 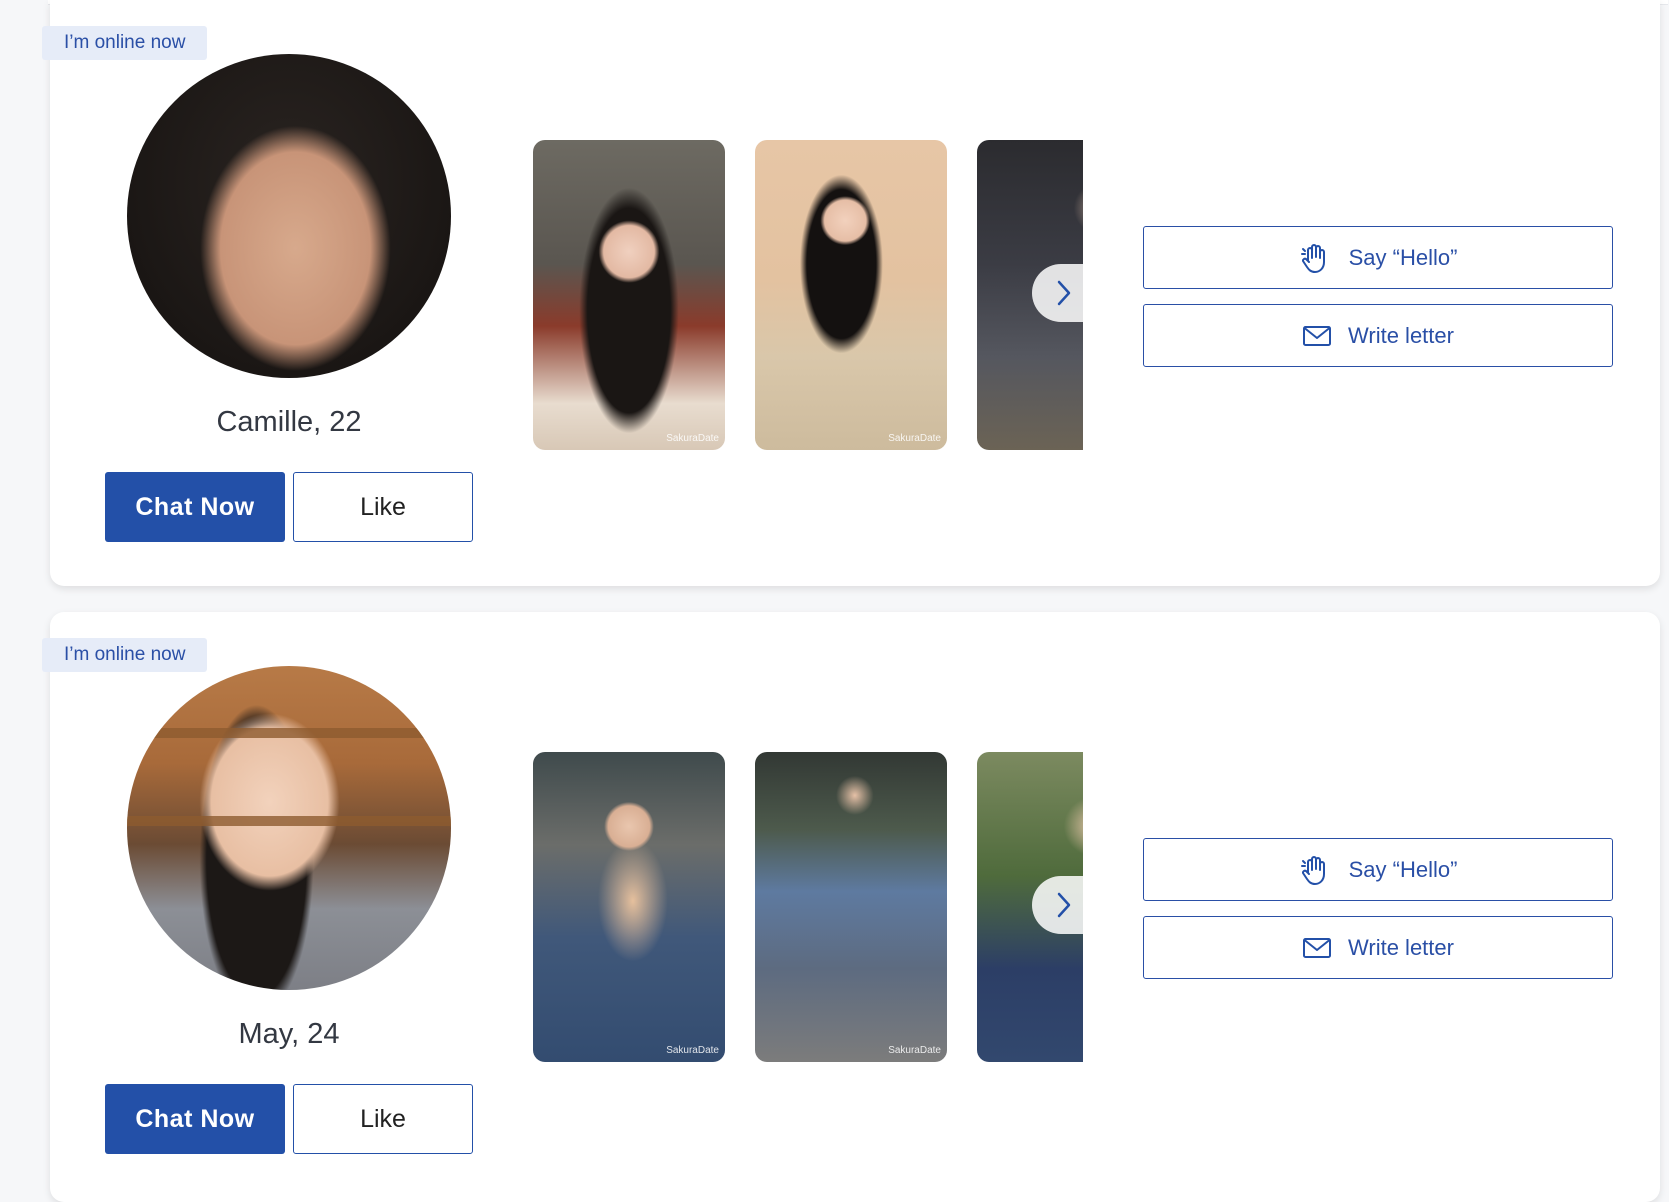 I want to click on profile-name-age: Camille, 22, so click(x=289, y=422).